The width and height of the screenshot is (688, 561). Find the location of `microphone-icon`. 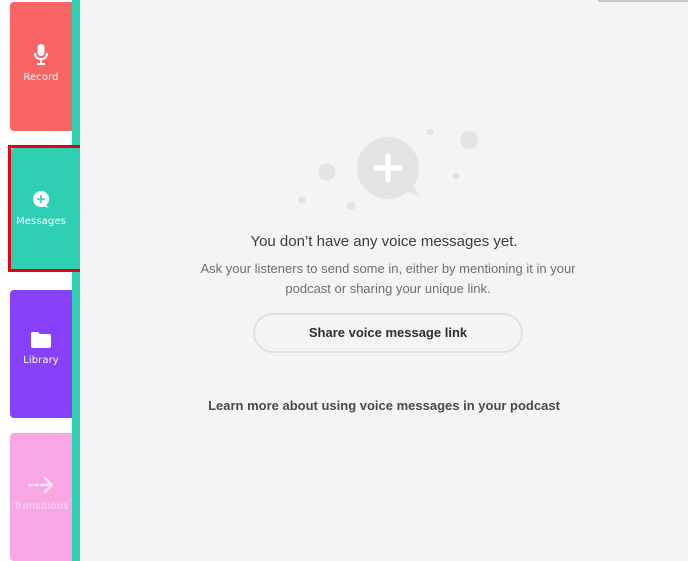

microphone-icon is located at coordinates (41, 54).